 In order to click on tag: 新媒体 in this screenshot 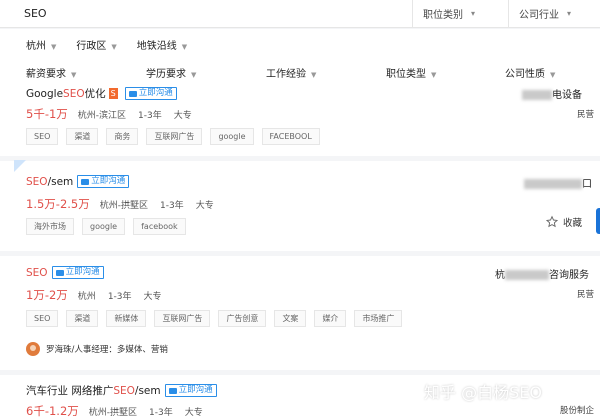, I will do `click(126, 318)`.